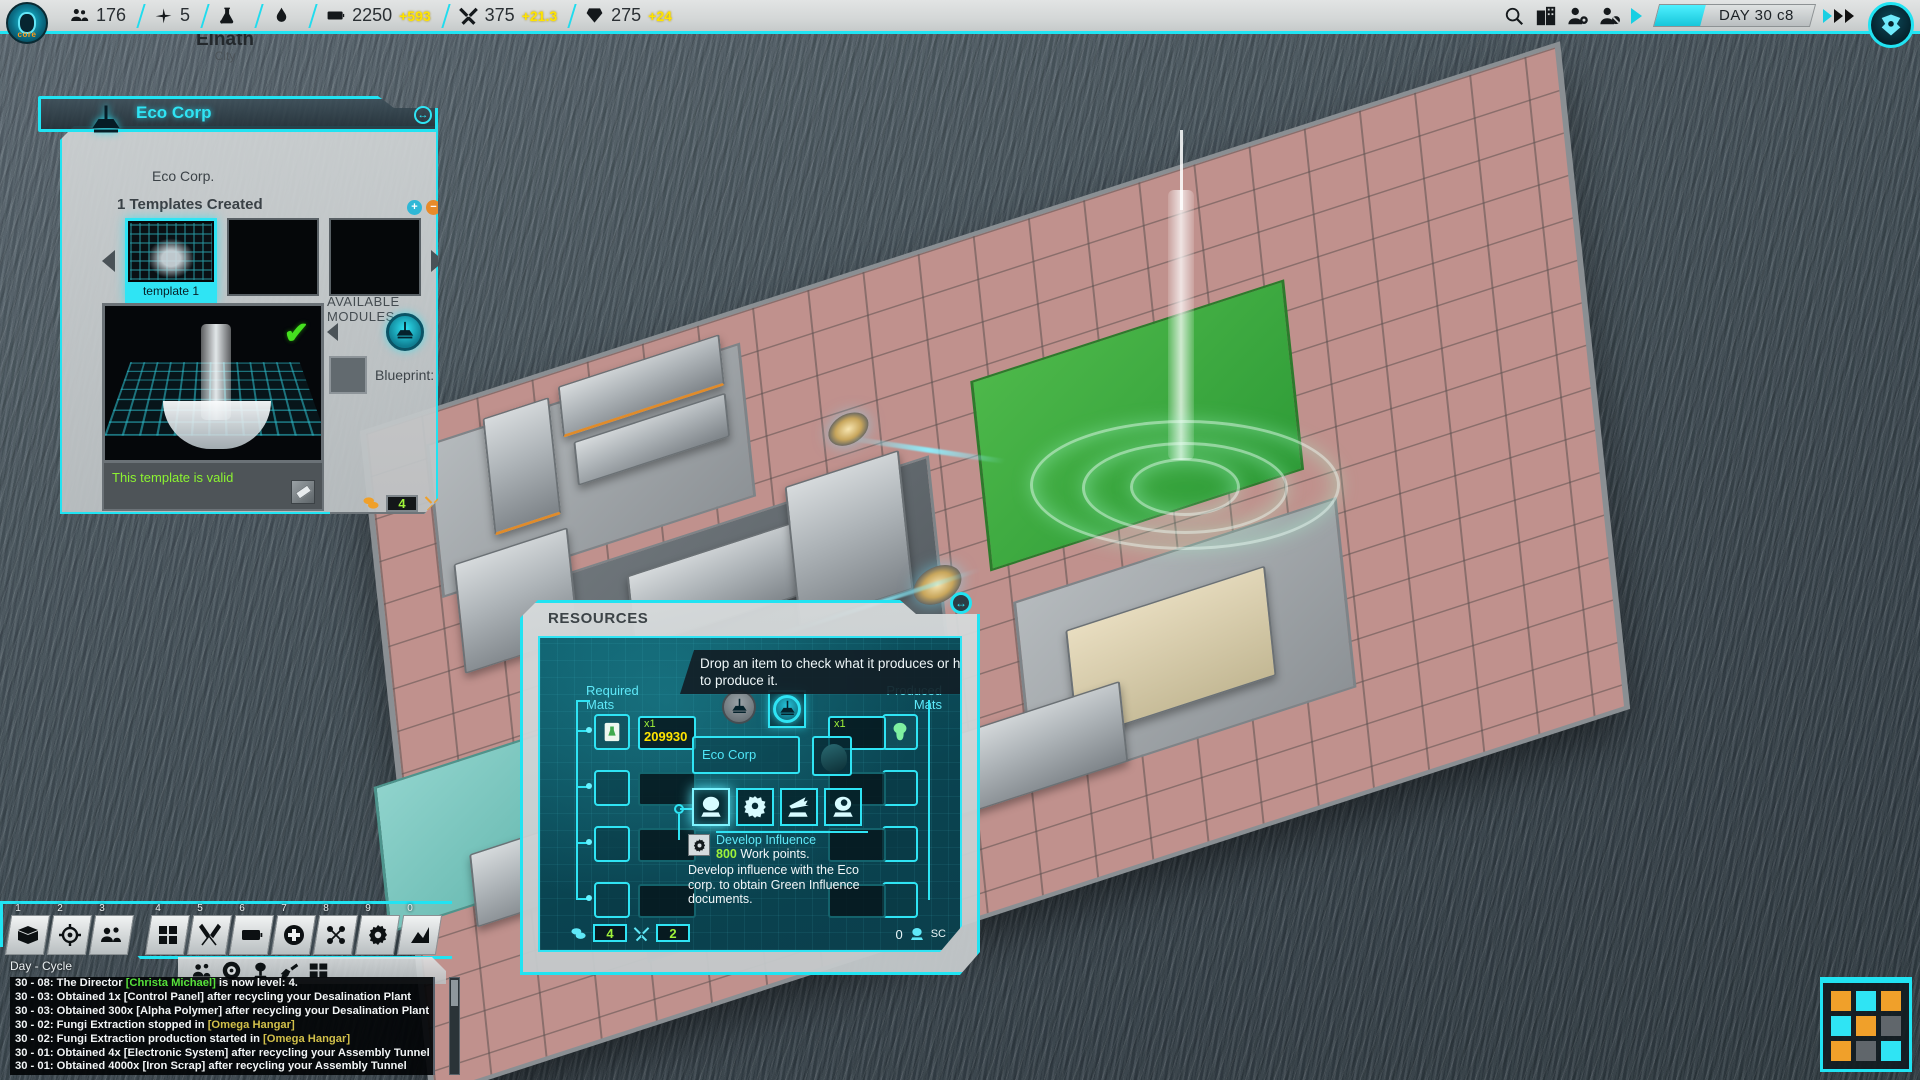 The width and height of the screenshot is (1920, 1080). I want to click on resource-energy: 2250 +593, so click(378, 15).